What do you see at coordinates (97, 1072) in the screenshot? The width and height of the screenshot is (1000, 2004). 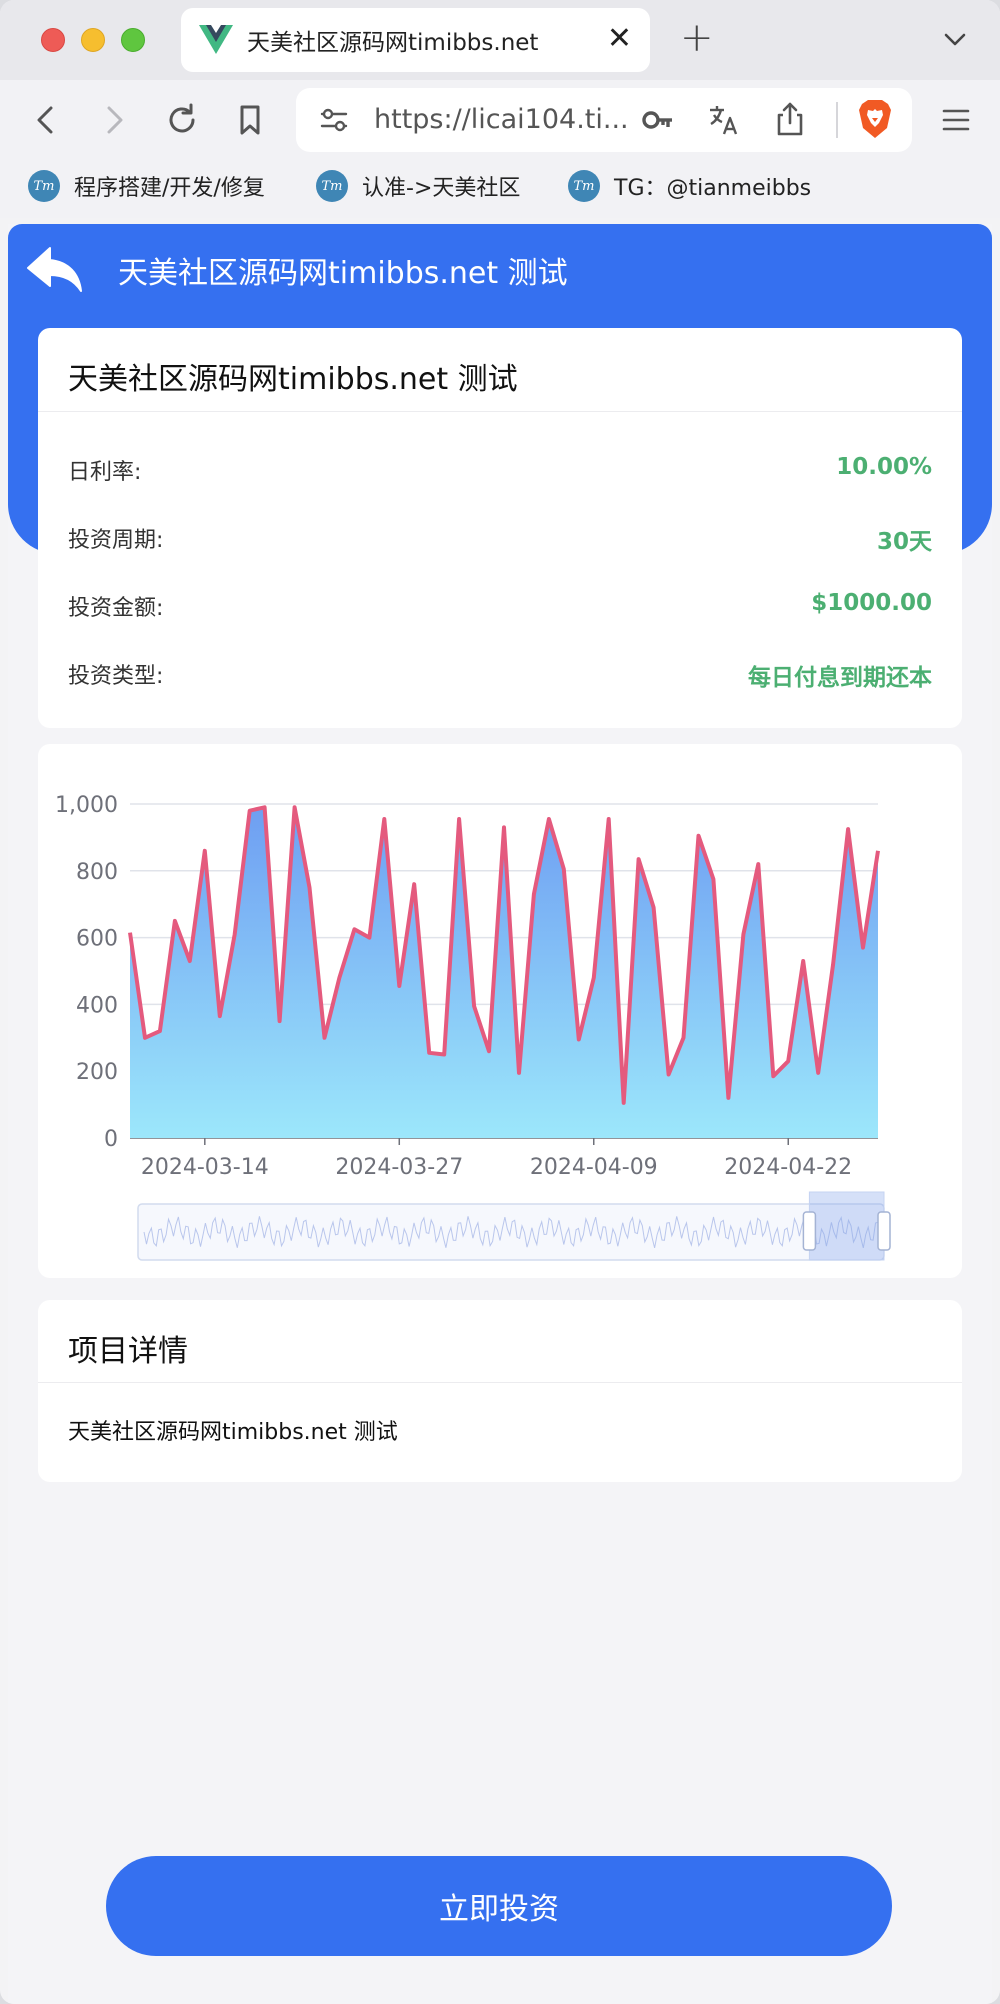 I see `y-tick-label: 200` at bounding box center [97, 1072].